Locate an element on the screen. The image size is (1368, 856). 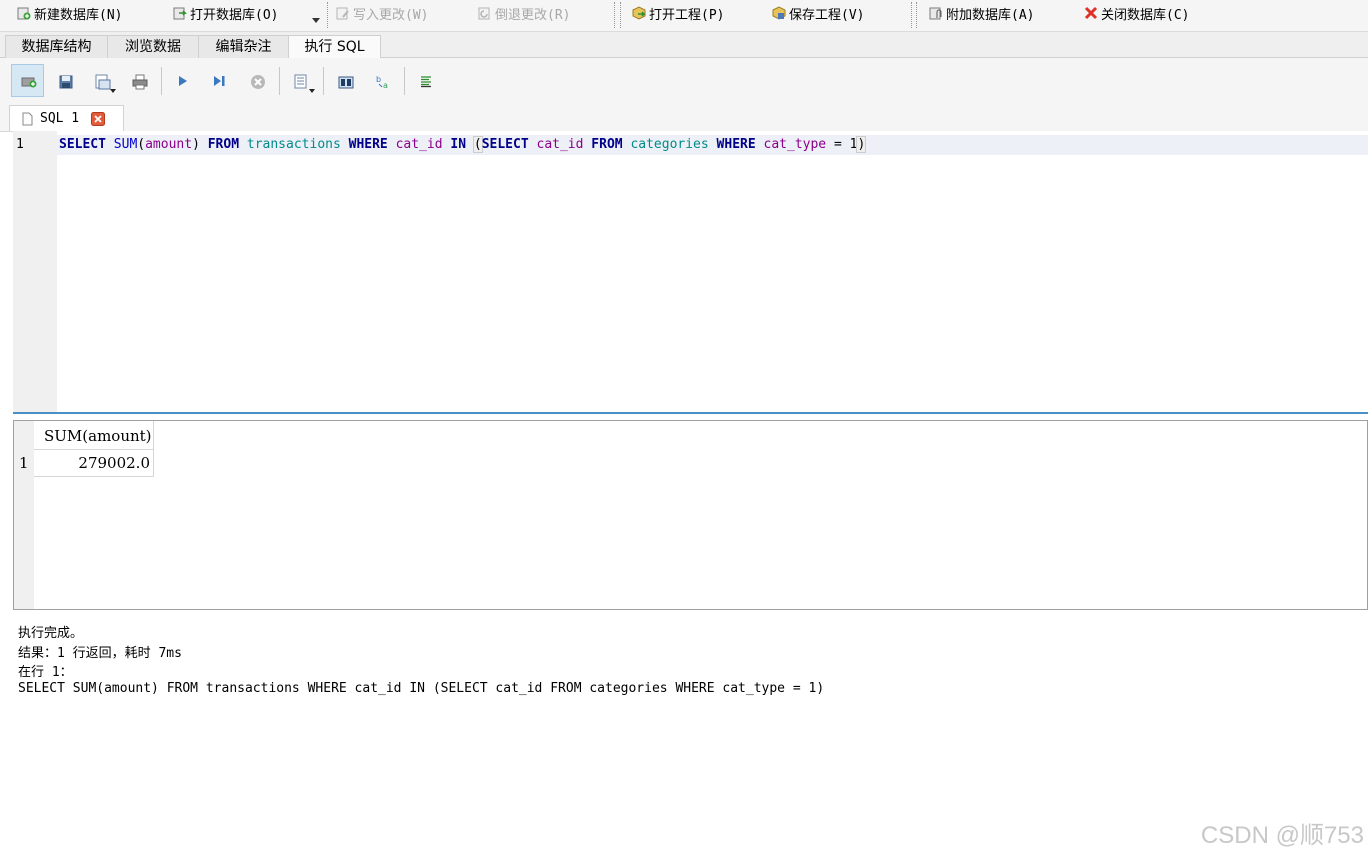
print-button is located at coordinates (138, 80).